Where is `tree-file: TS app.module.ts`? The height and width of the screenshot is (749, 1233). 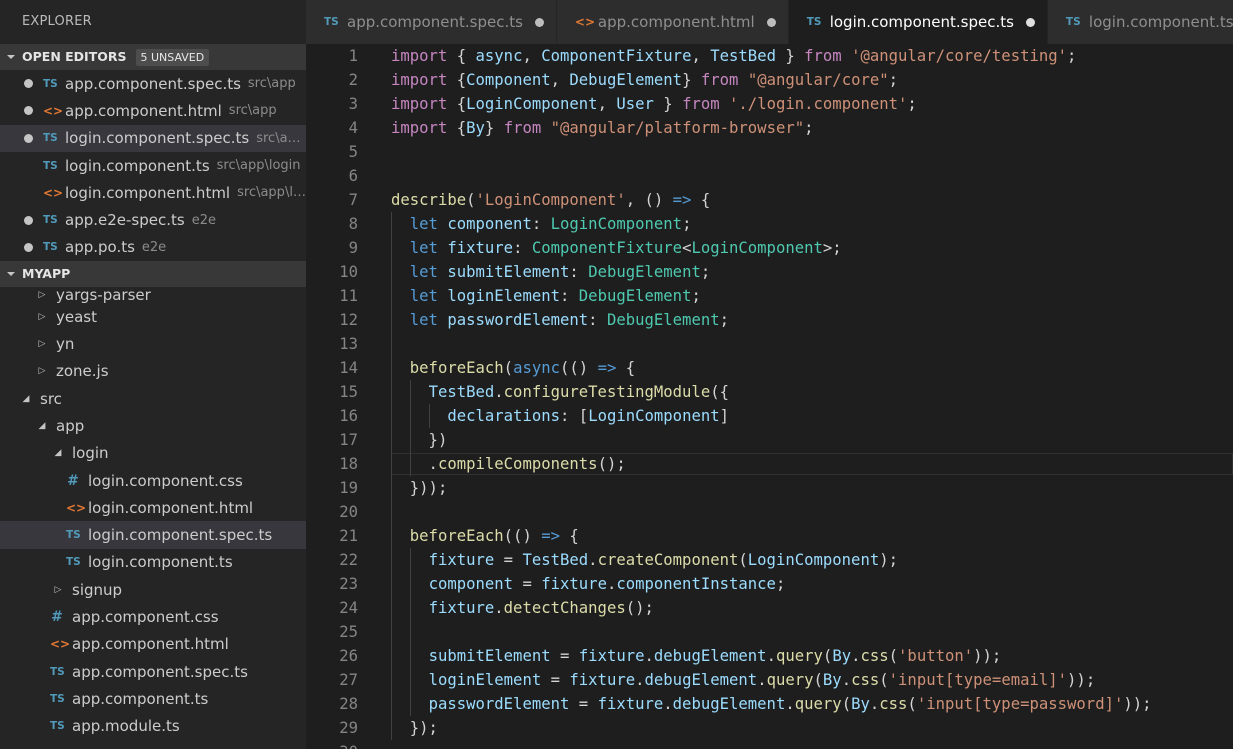
tree-file: TS app.module.ts is located at coordinates (153, 726).